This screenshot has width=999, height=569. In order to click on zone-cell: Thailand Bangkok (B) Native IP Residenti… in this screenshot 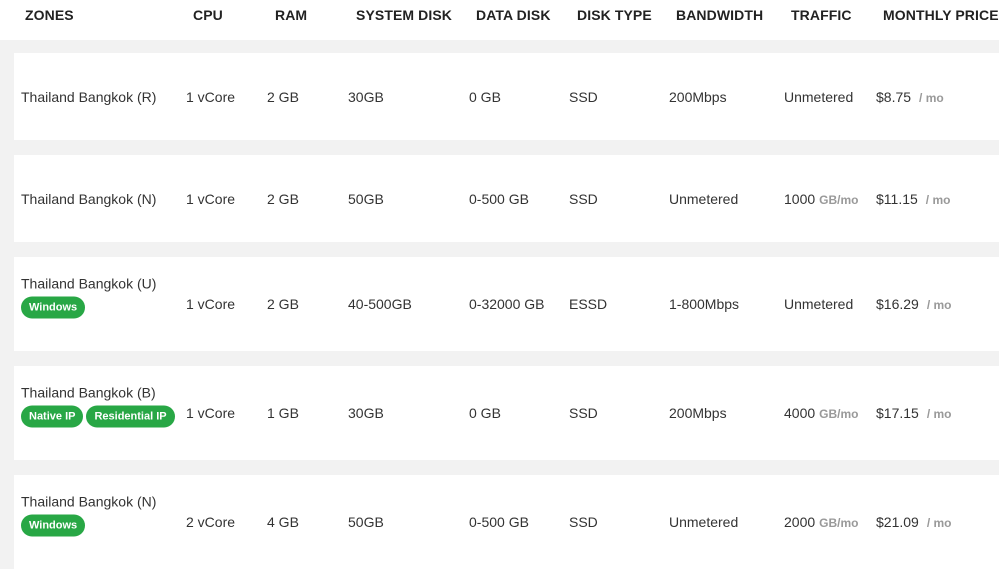, I will do `click(98, 406)`.